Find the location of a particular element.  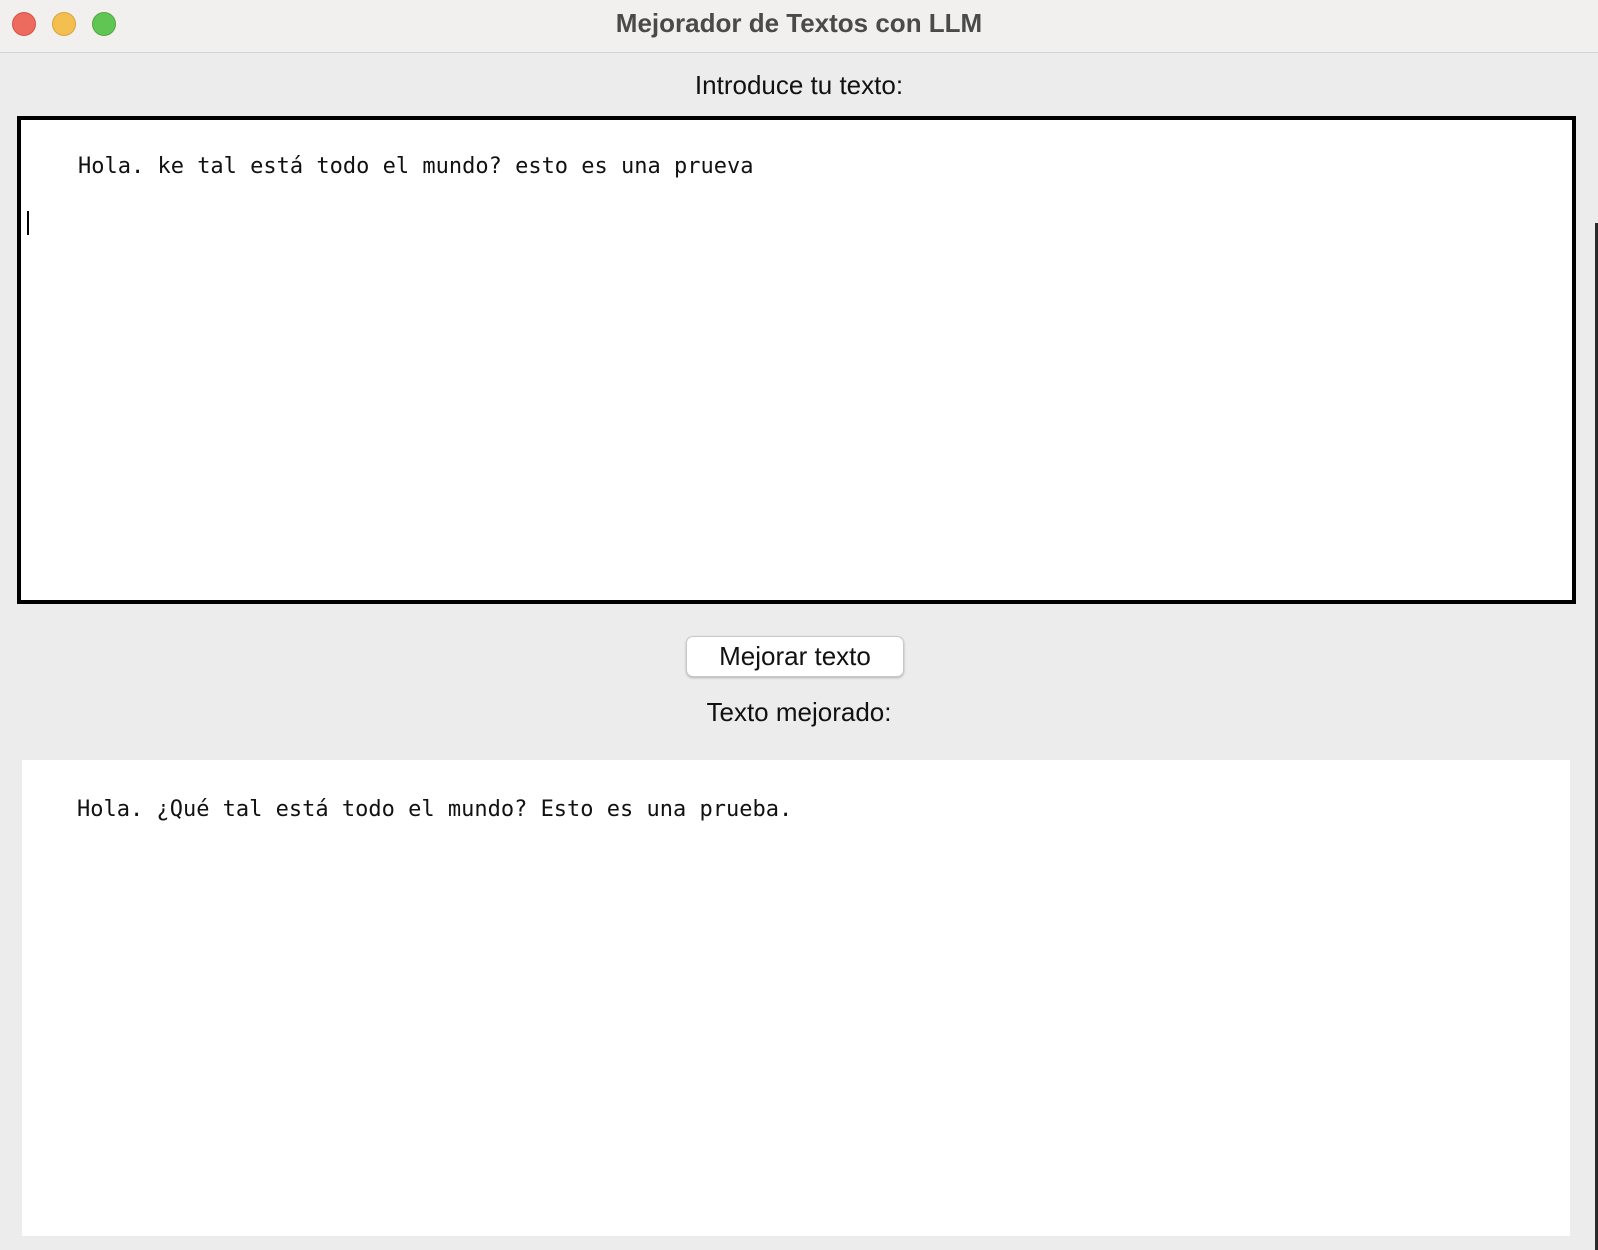

output-text-label: Texto mejorado: is located at coordinates (799, 712).